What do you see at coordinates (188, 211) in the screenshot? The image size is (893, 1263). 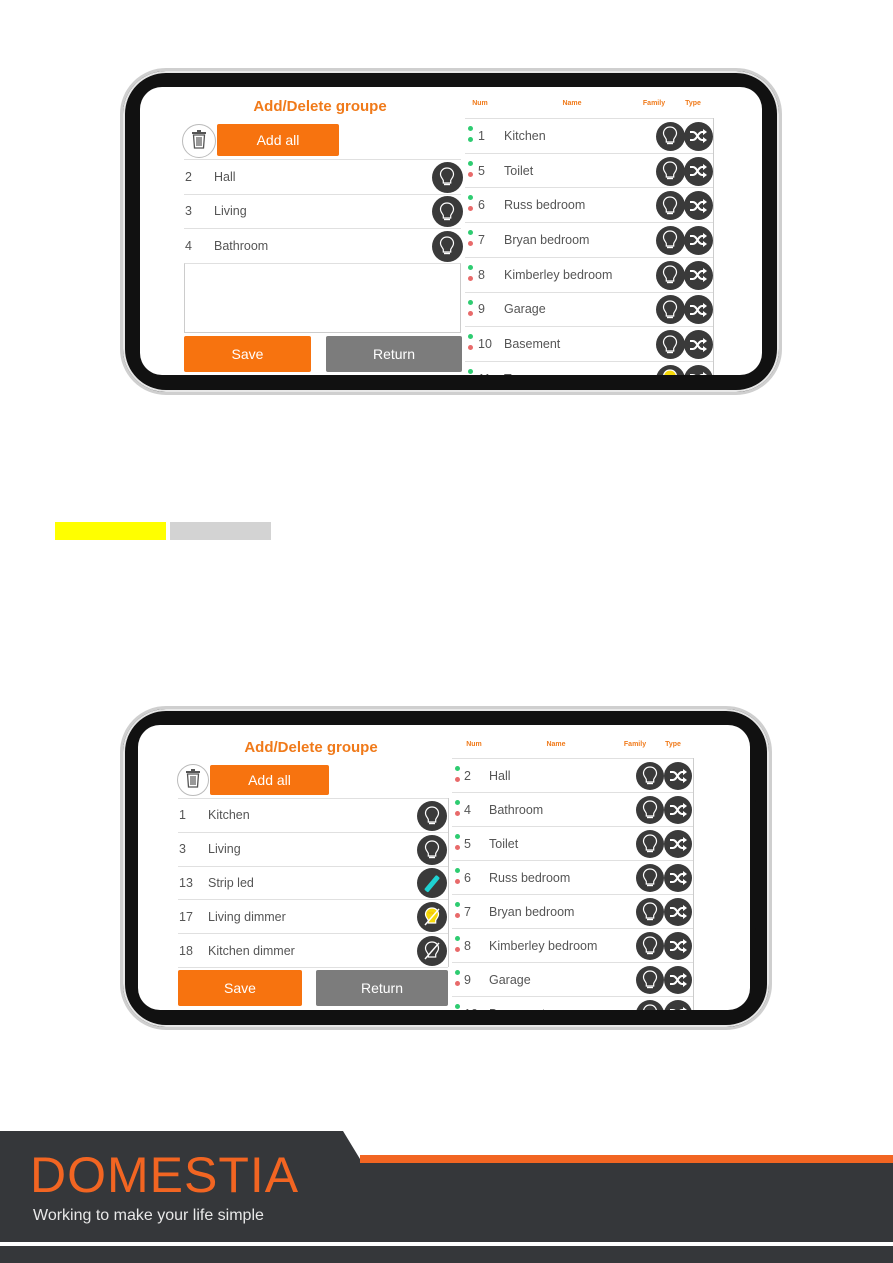 I see `item-number: 3` at bounding box center [188, 211].